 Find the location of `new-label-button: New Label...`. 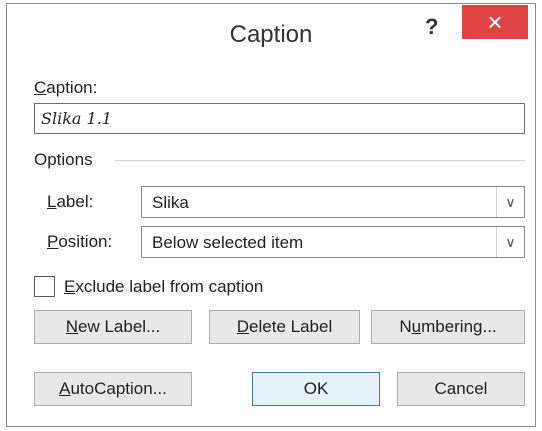

new-label-button: New Label... is located at coordinates (113, 327).